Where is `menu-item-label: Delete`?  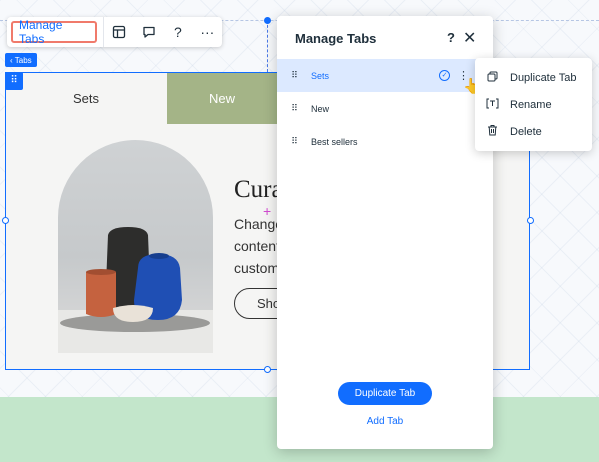 menu-item-label: Delete is located at coordinates (526, 131).